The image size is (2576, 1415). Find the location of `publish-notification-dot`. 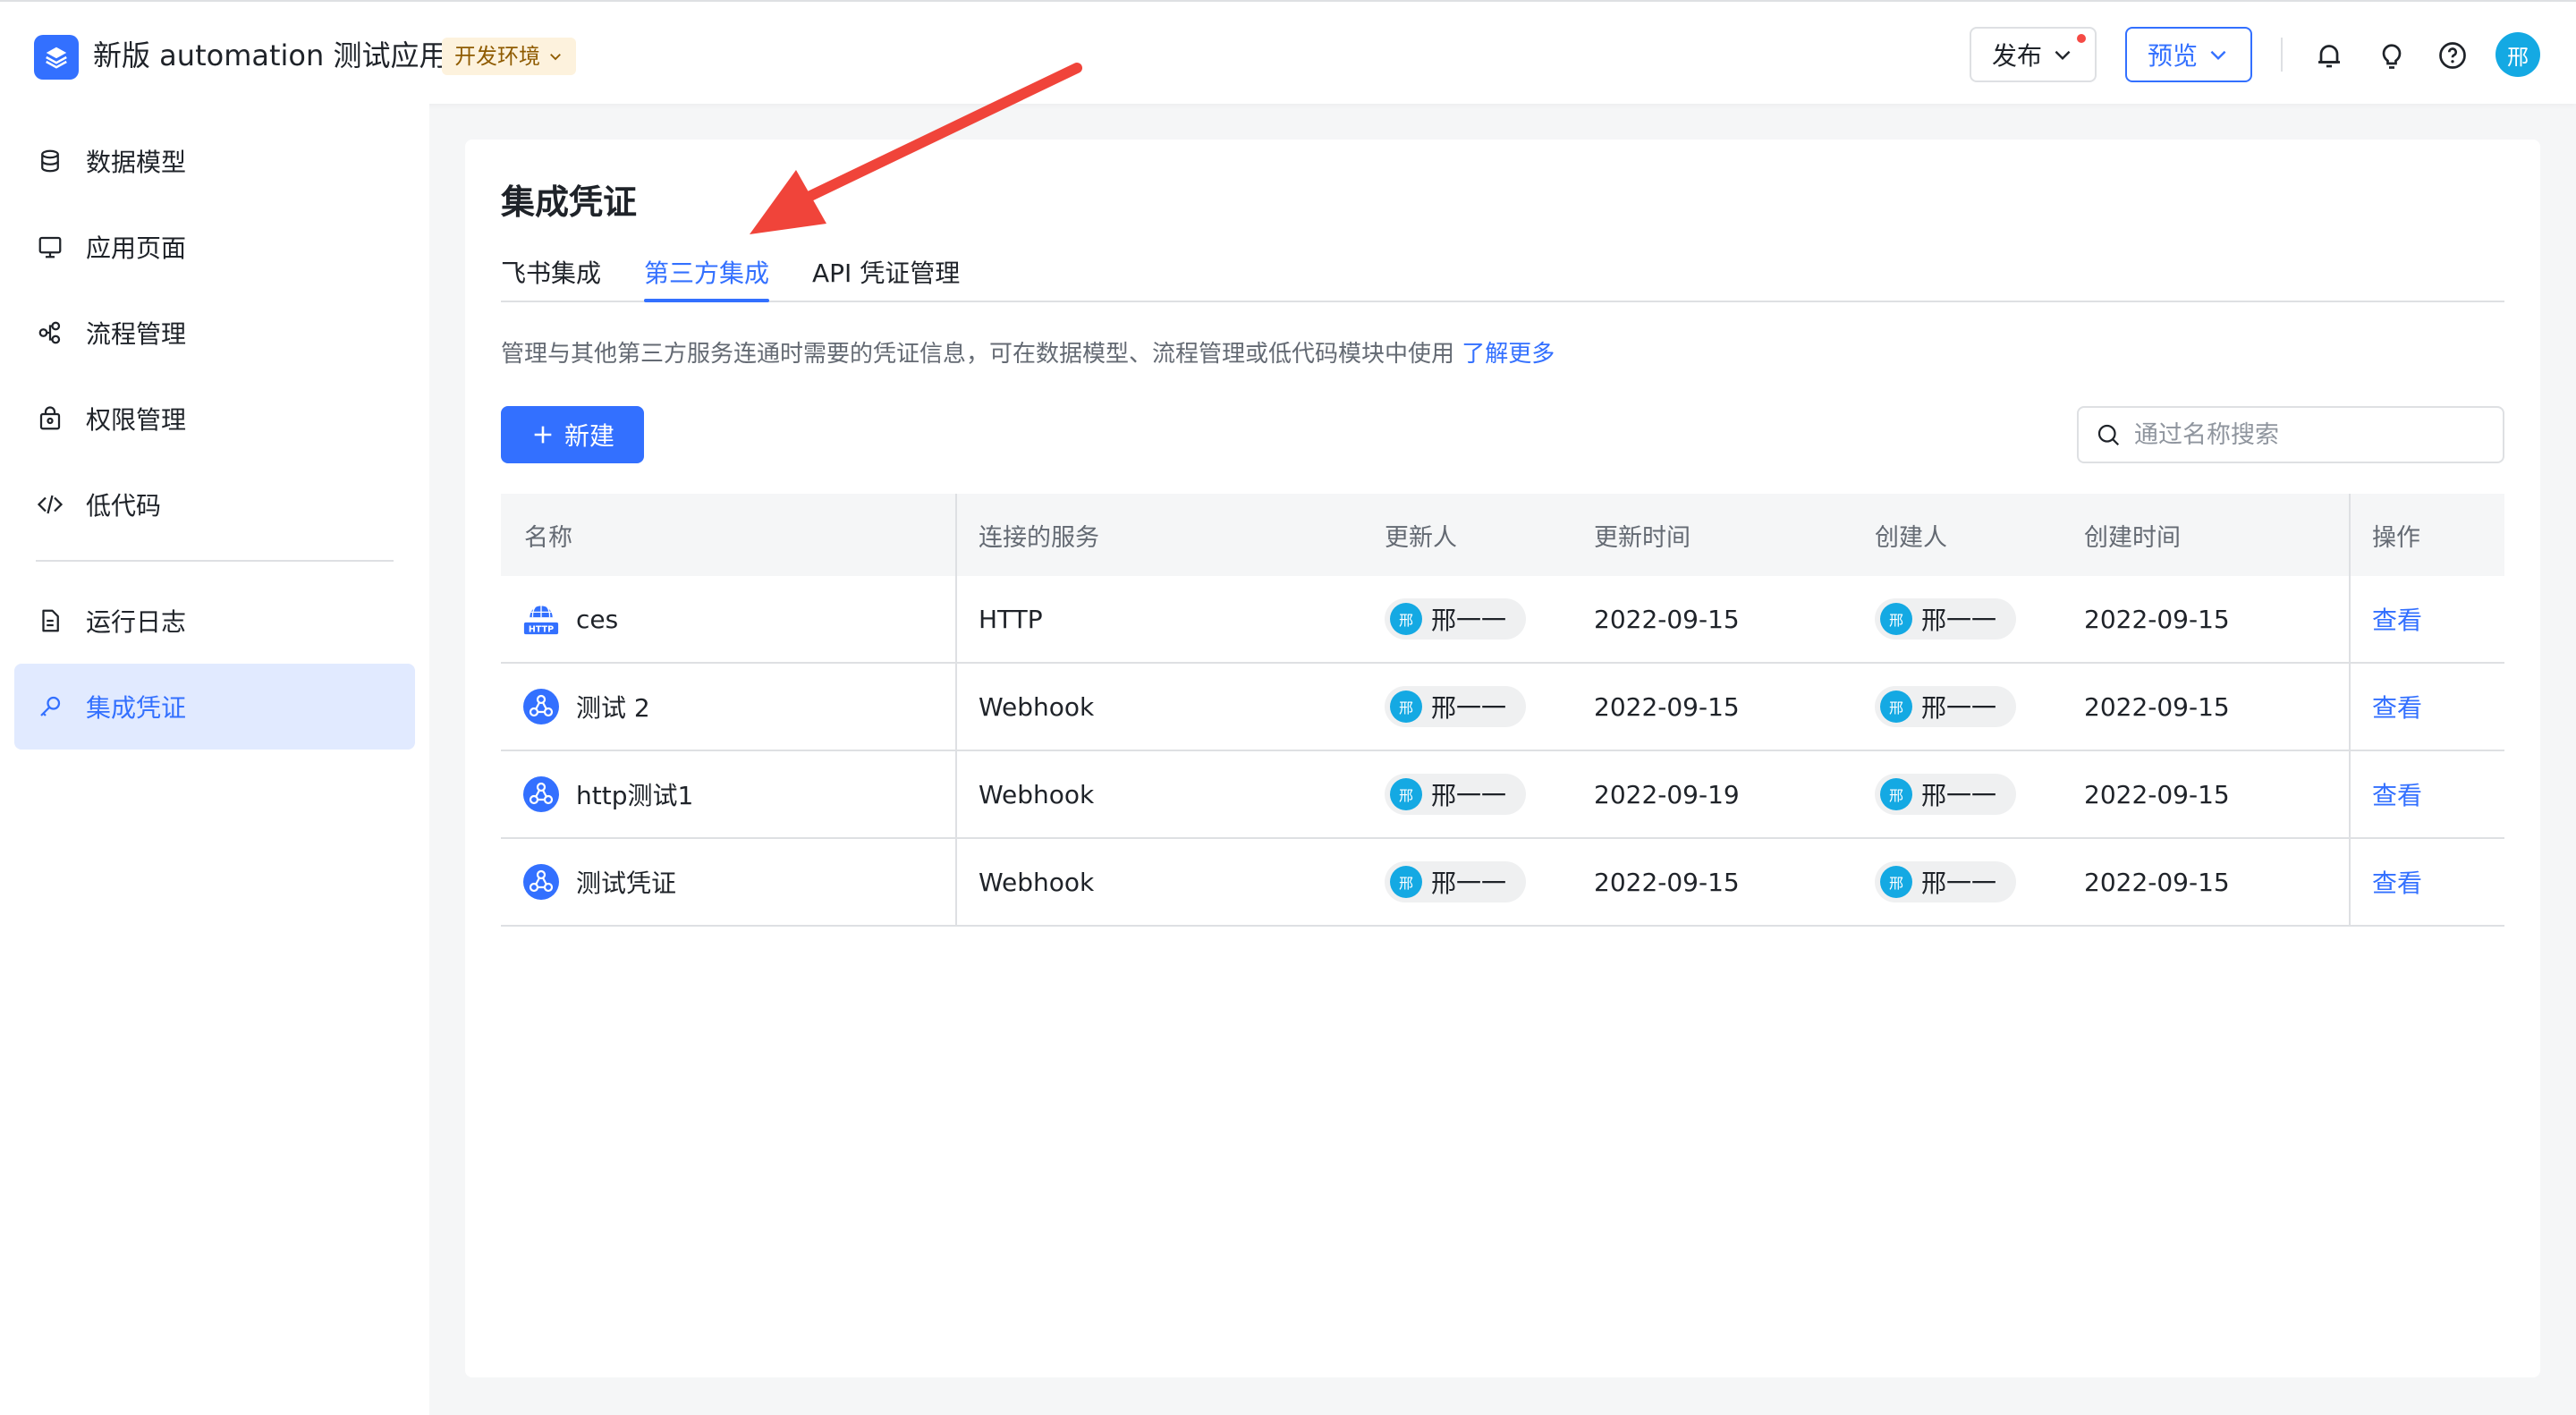

publish-notification-dot is located at coordinates (2081, 39).